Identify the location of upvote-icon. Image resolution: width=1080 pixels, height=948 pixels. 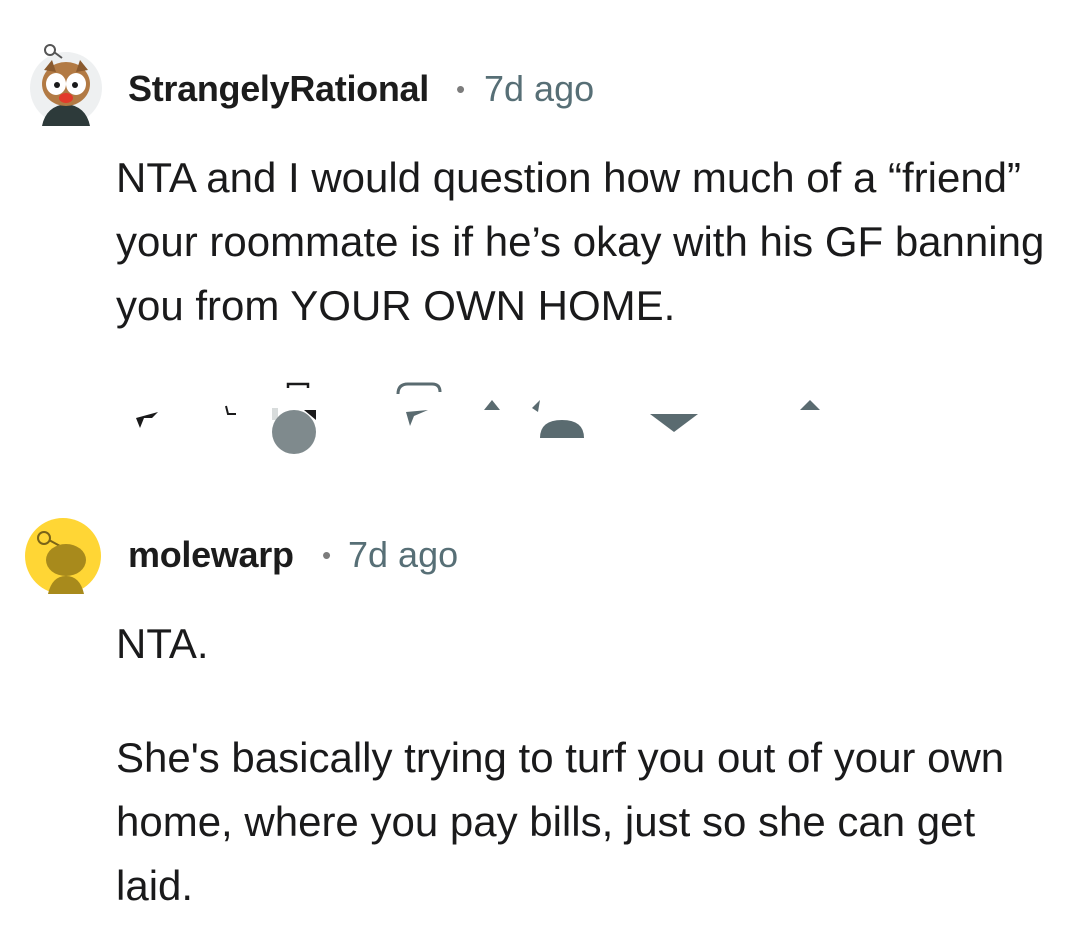
(147, 420).